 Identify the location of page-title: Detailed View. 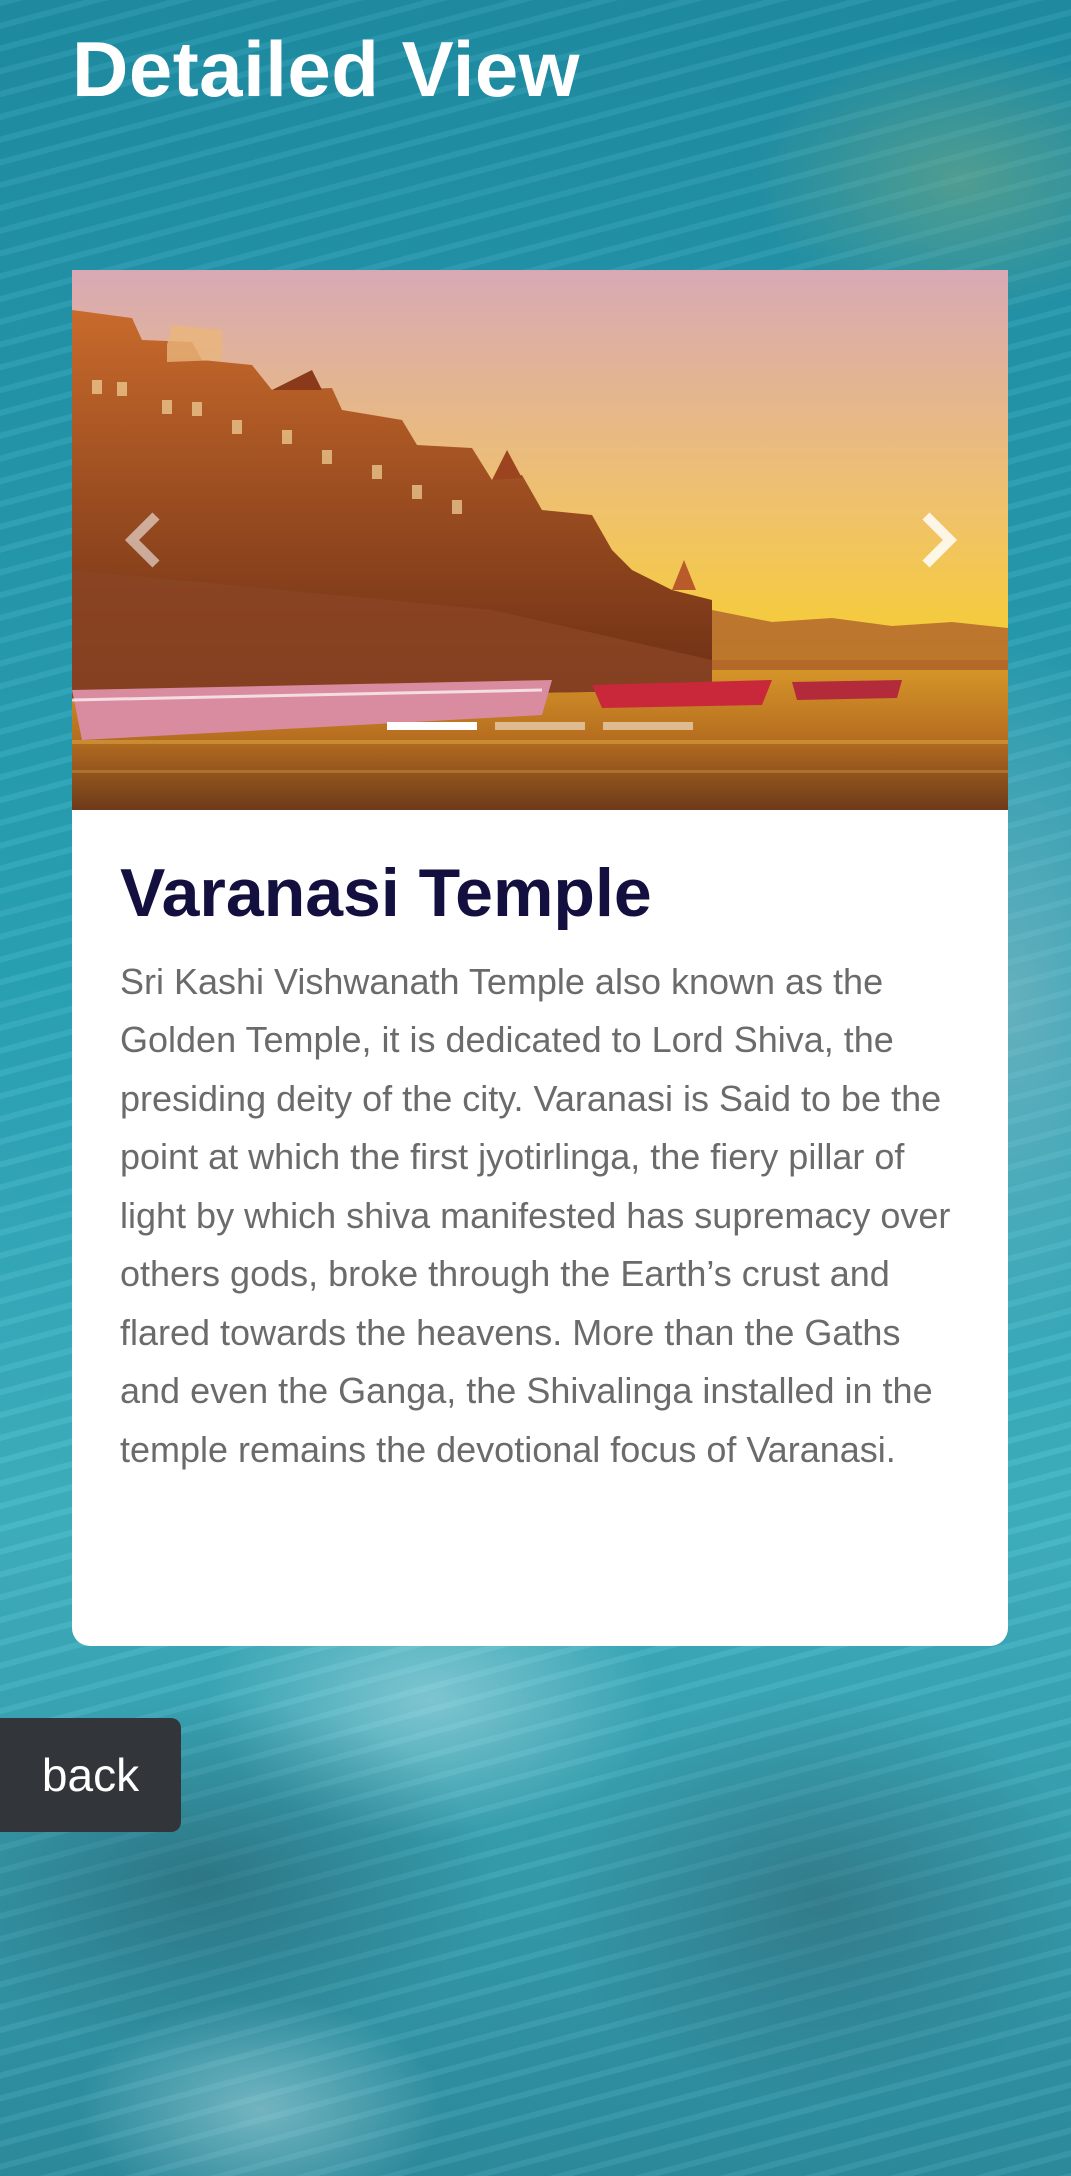
(326, 69).